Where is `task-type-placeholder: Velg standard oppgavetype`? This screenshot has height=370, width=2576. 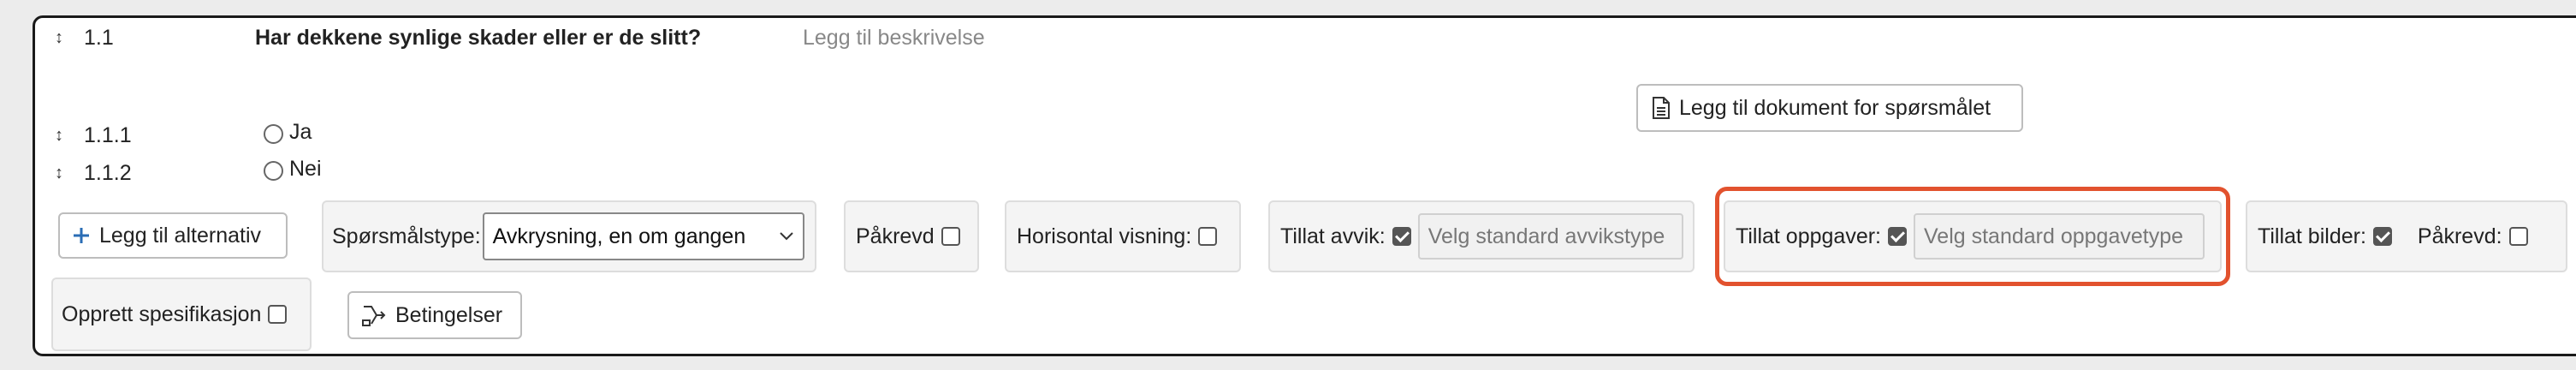 task-type-placeholder: Velg standard oppgavetype is located at coordinates (2054, 236).